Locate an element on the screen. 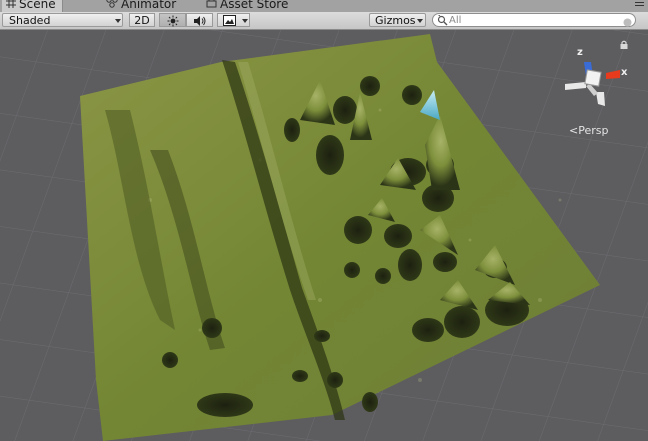 This screenshot has height=441, width=648. tab-scene-label: Scene is located at coordinates (37, 5).